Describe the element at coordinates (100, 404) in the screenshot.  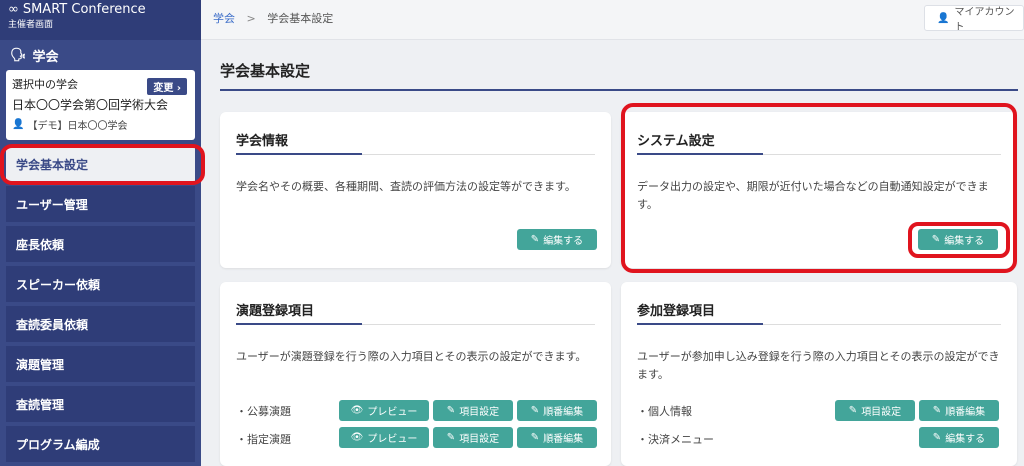
I see `sidebar-item-reviews: 査読管理` at that location.